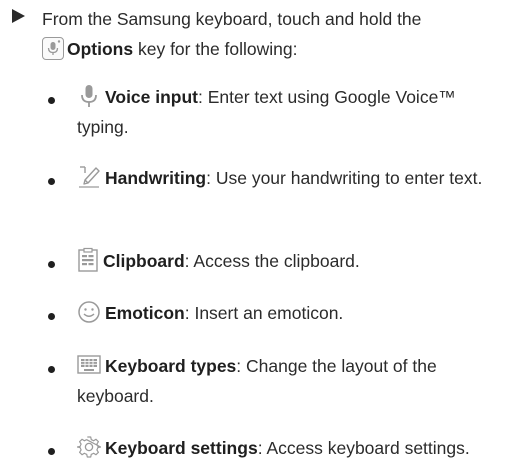  Describe the element at coordinates (344, 178) in the screenshot. I see `bullet-desc: : Use your handwriting to enter text.` at that location.